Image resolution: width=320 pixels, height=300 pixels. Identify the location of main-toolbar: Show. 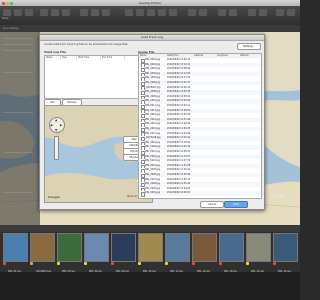
(150, 15).